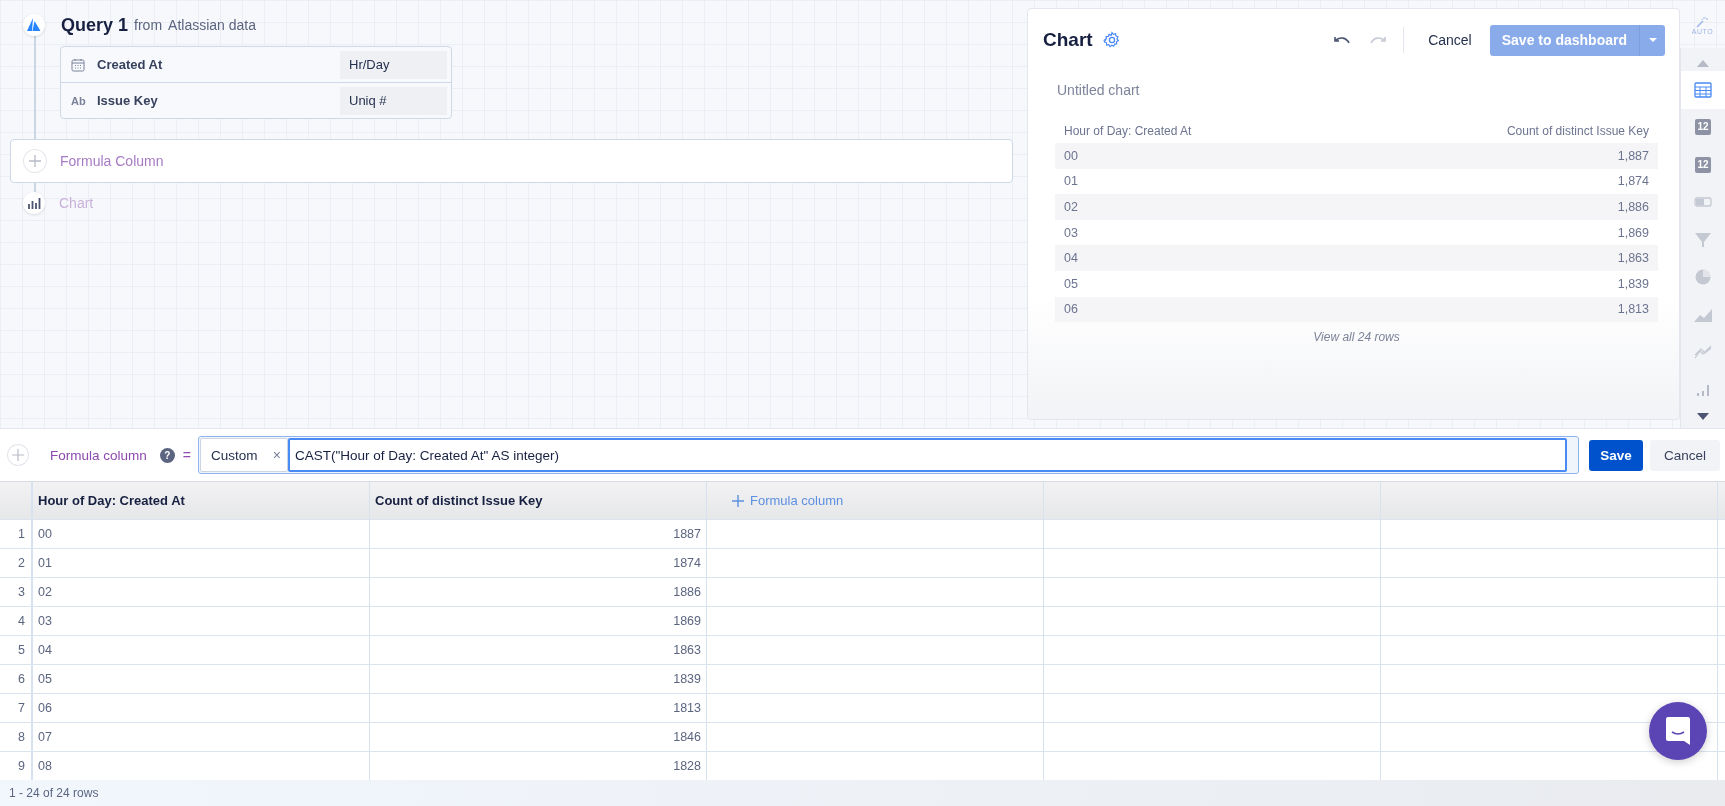 The image size is (1725, 806). Describe the element at coordinates (243, 455) in the screenshot. I see `formula-type-select: Custom ×` at that location.